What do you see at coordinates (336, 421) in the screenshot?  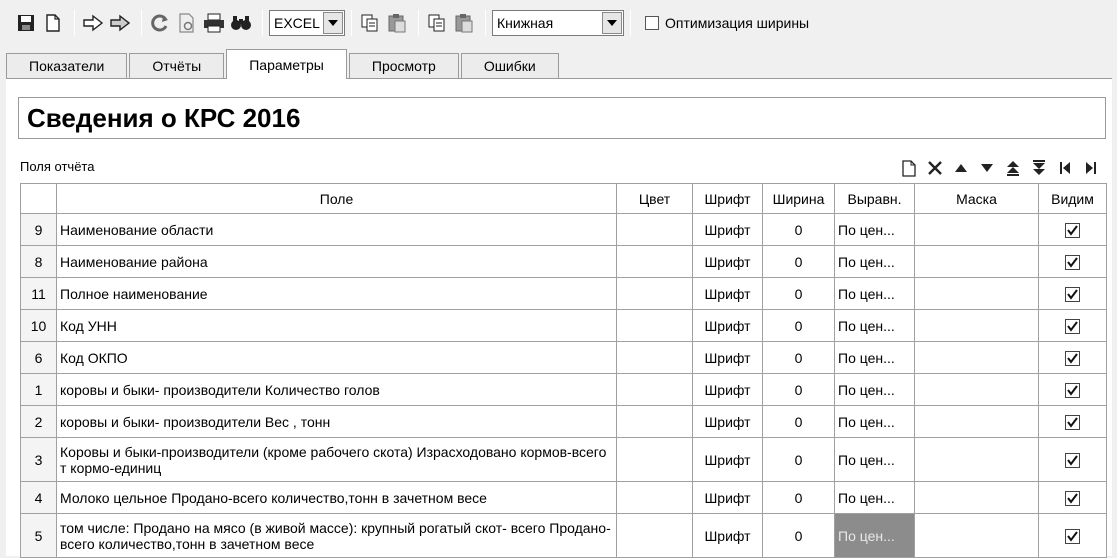 I see `field-name-cell: коровы и быки- производители Вес , тонн` at bounding box center [336, 421].